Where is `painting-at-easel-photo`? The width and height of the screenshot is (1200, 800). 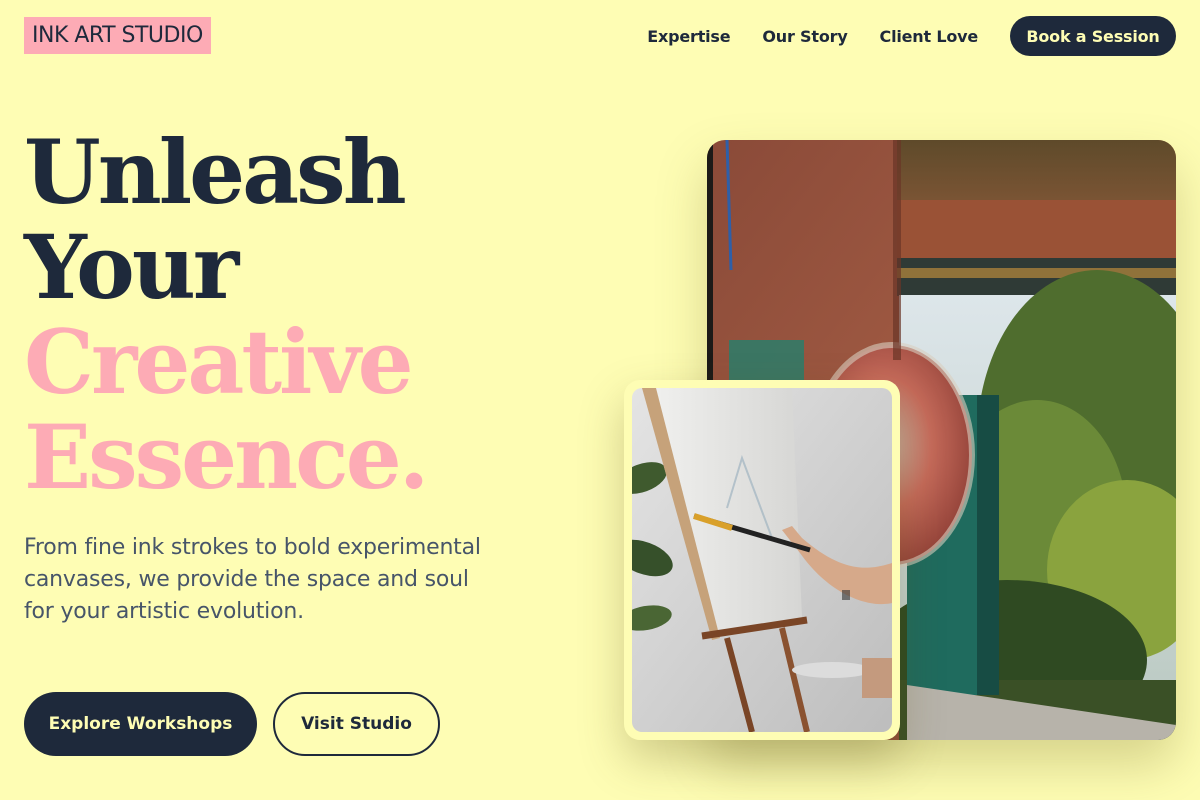
painting-at-easel-photo is located at coordinates (762, 560).